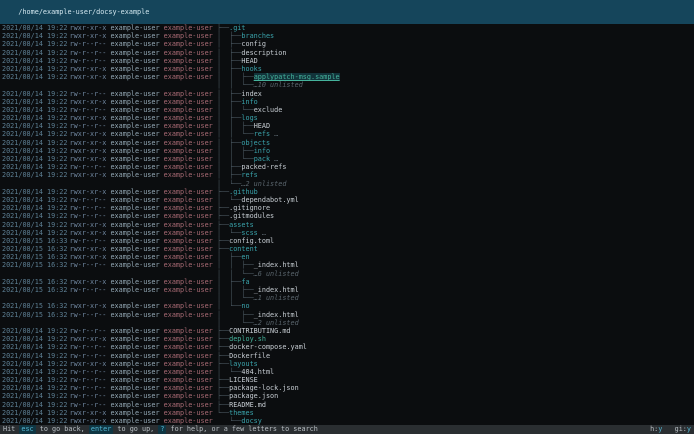  I want to click on toggle-flags: h:y gi:y, so click(670, 429).